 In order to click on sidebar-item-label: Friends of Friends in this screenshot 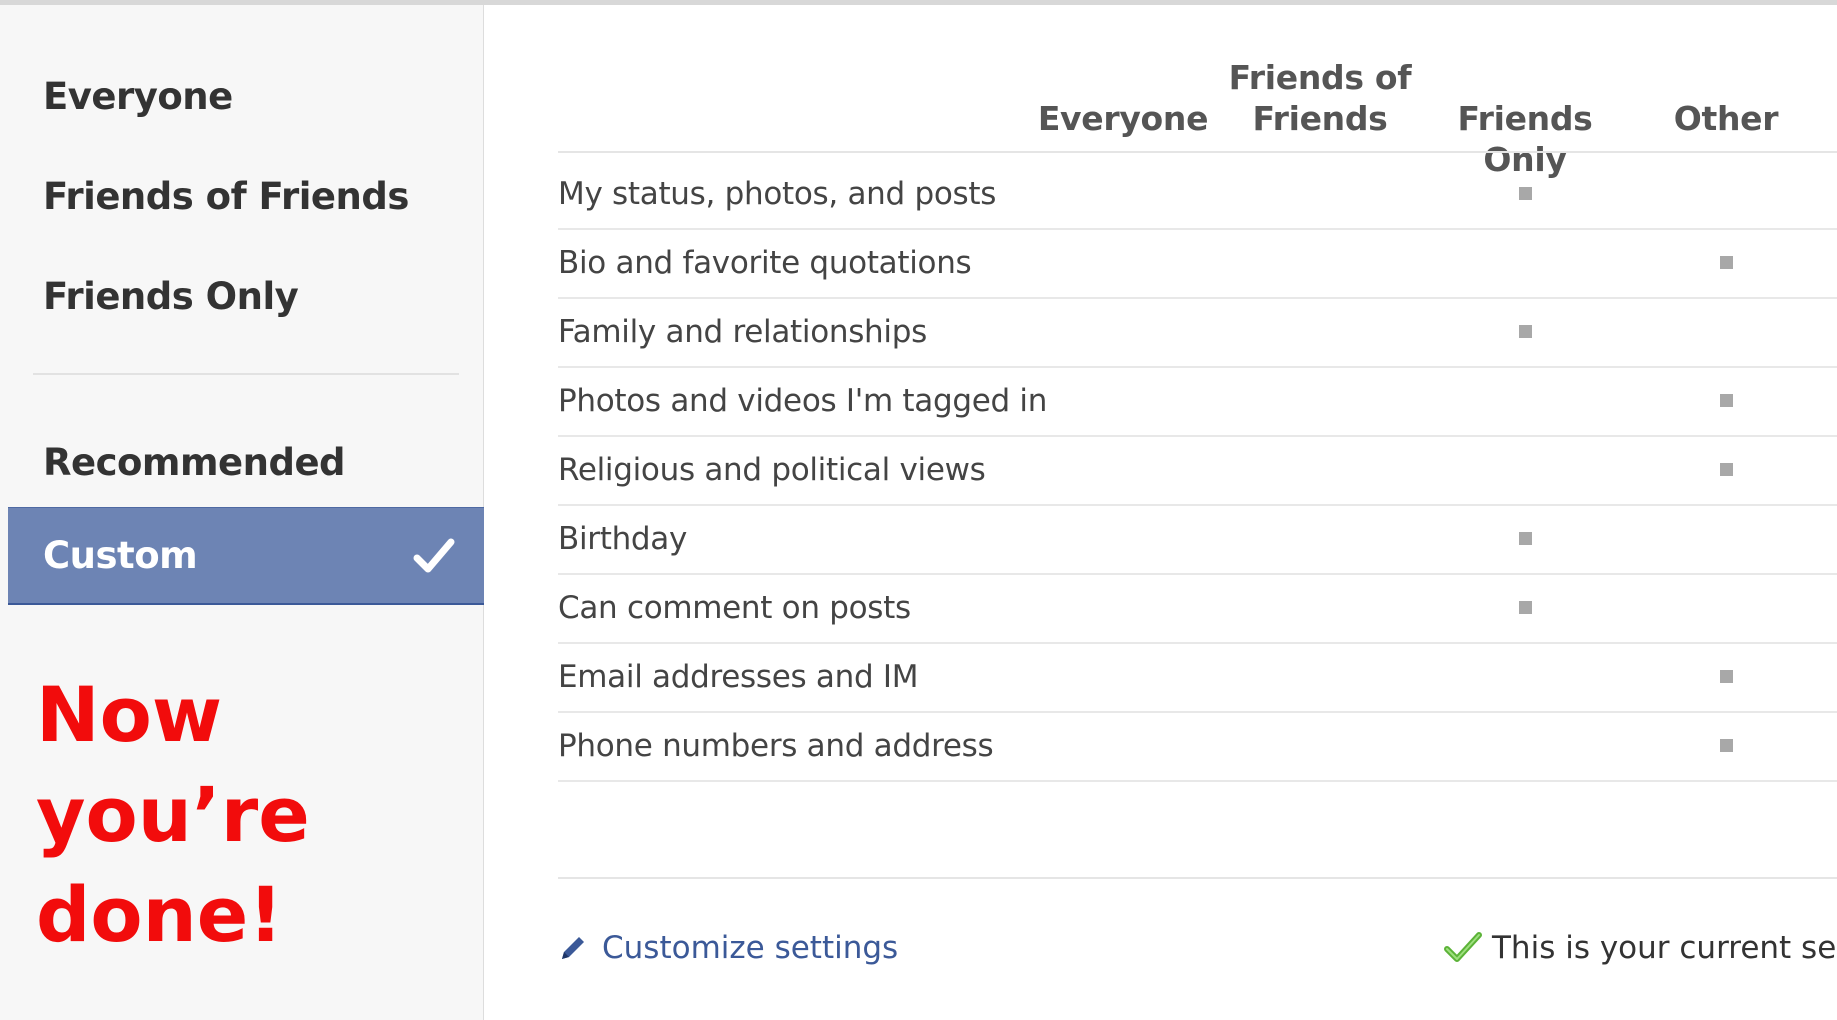, I will do `click(226, 196)`.